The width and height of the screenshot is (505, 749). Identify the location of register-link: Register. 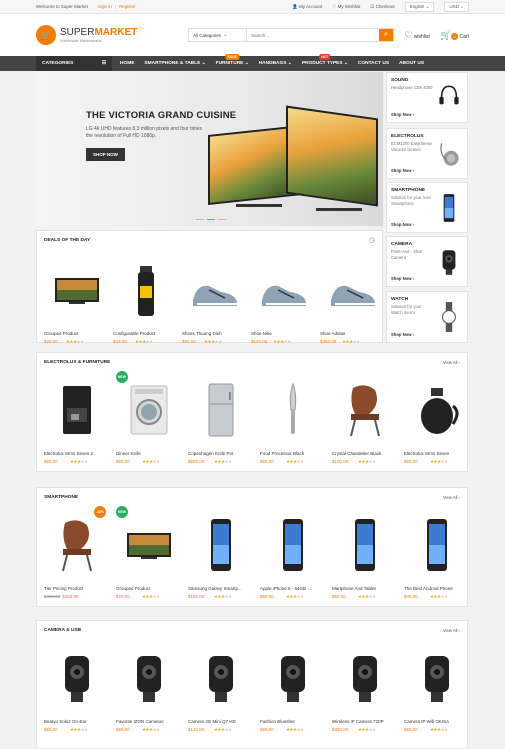
(127, 6).